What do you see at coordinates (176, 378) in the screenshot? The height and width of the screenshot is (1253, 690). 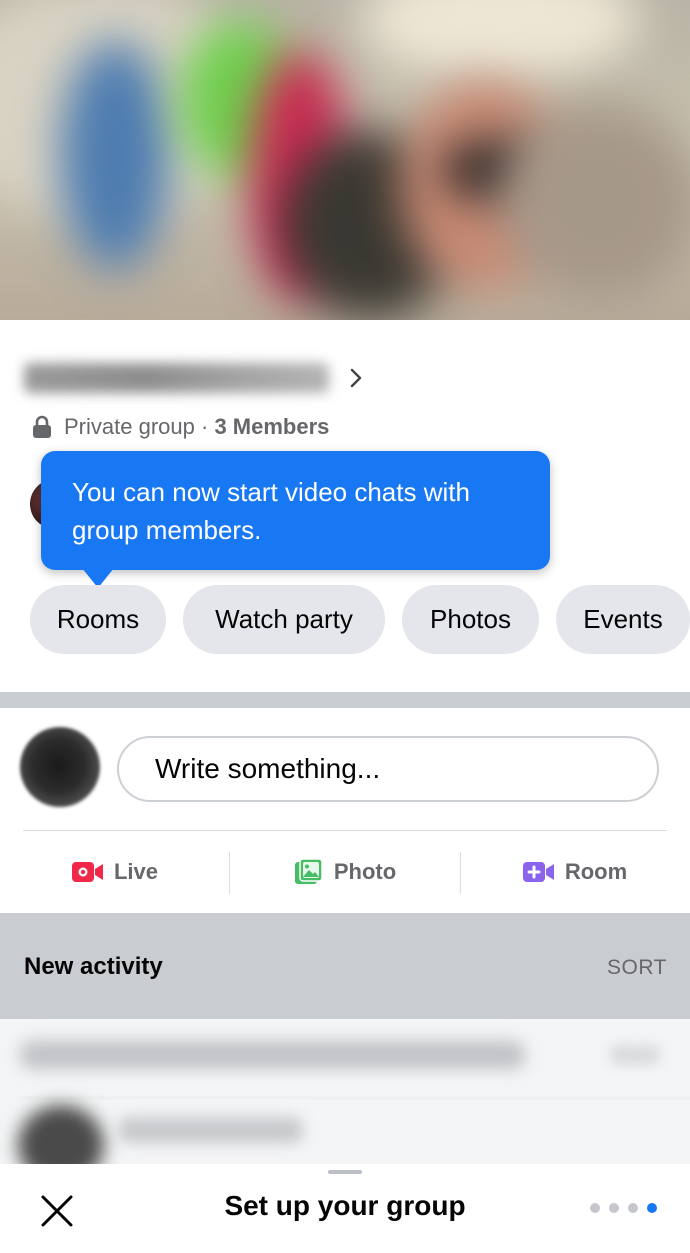 I see `group-name` at bounding box center [176, 378].